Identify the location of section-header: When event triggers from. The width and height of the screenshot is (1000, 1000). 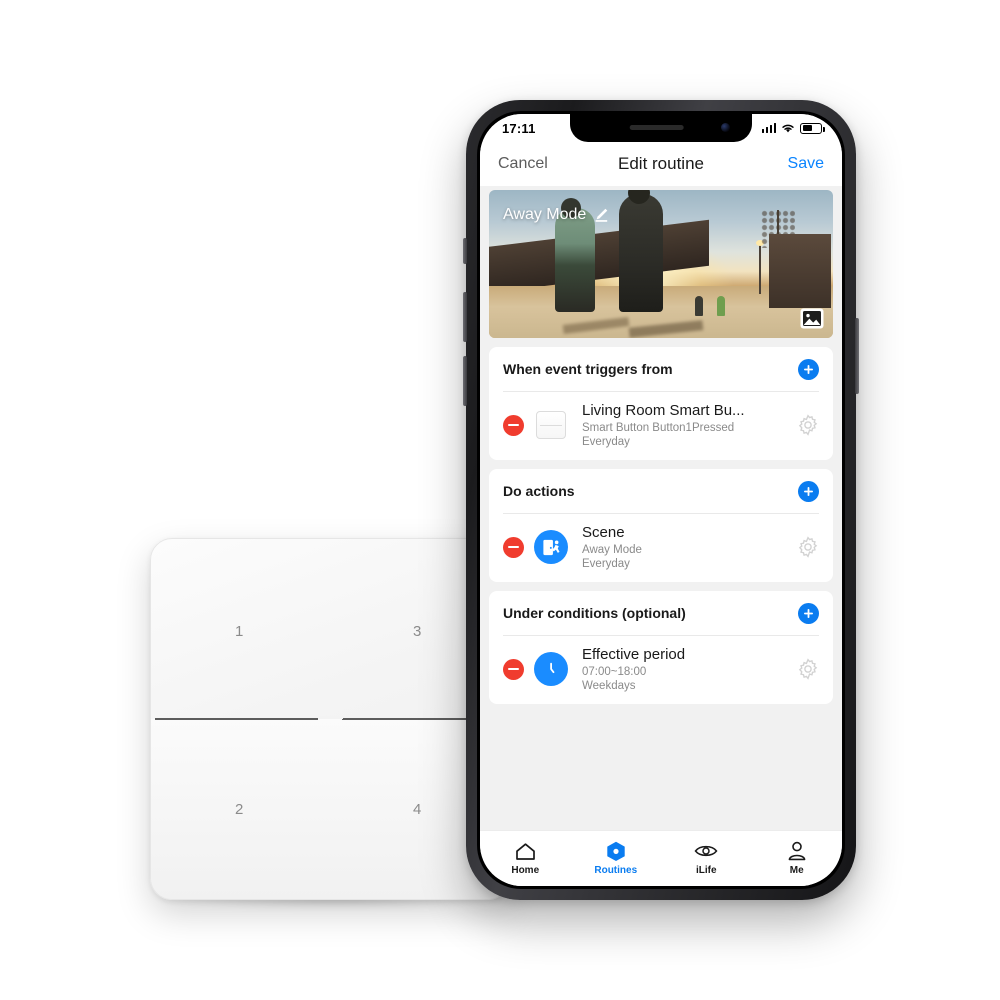
(661, 369).